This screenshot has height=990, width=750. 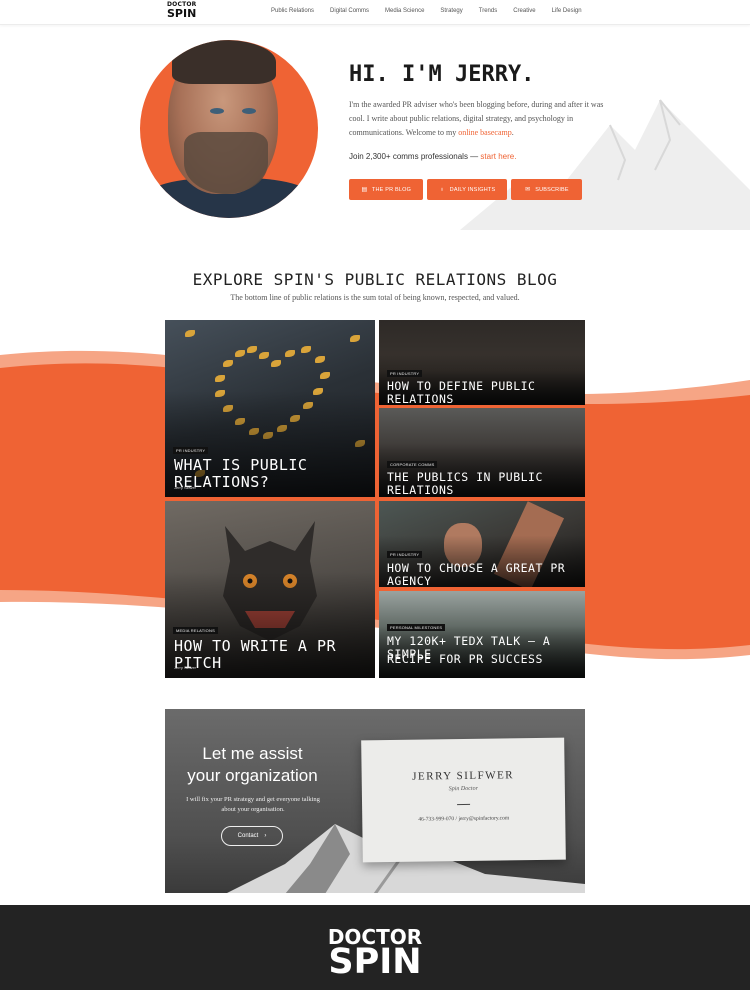 I want to click on business-card-role: Spin Doctor, so click(x=463, y=789).